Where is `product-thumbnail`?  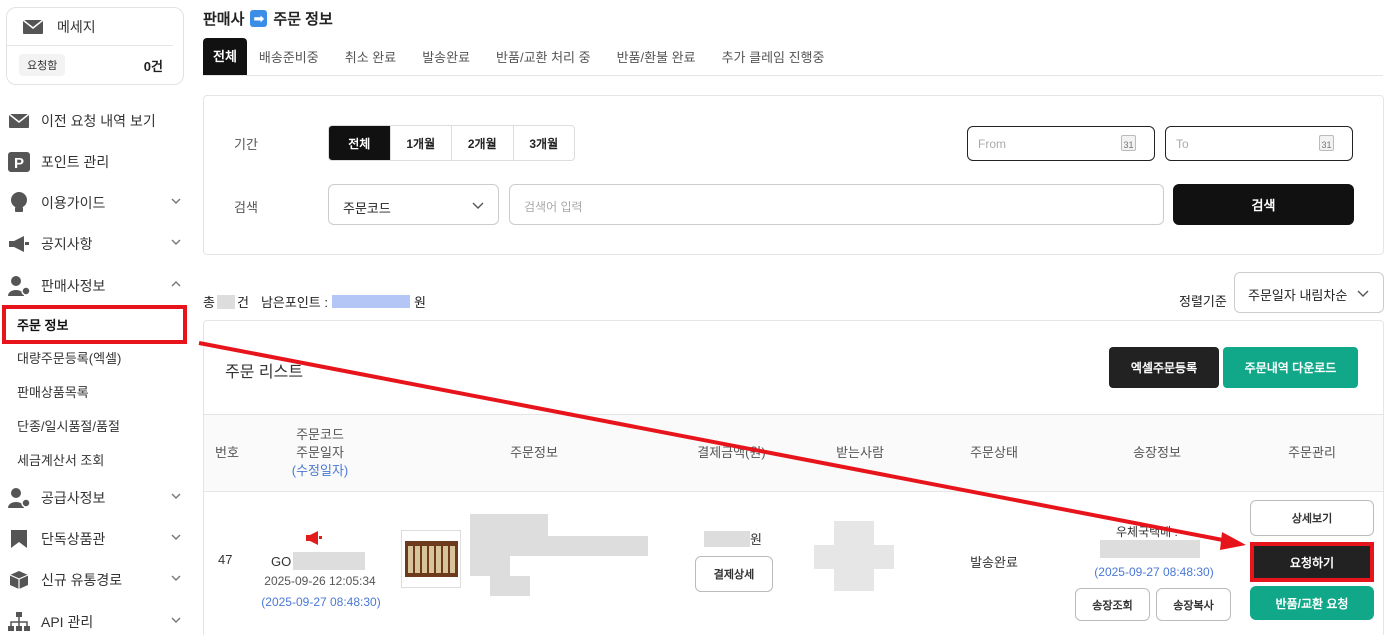
product-thumbnail is located at coordinates (431, 559).